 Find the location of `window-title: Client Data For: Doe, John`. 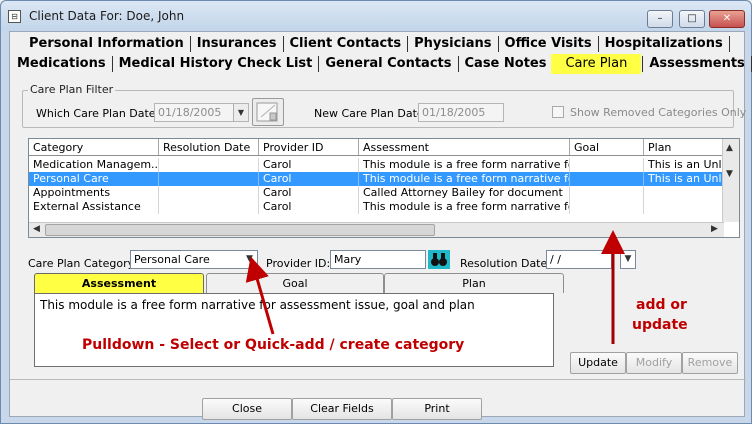

window-title: Client Data For: Doe, John is located at coordinates (107, 16).